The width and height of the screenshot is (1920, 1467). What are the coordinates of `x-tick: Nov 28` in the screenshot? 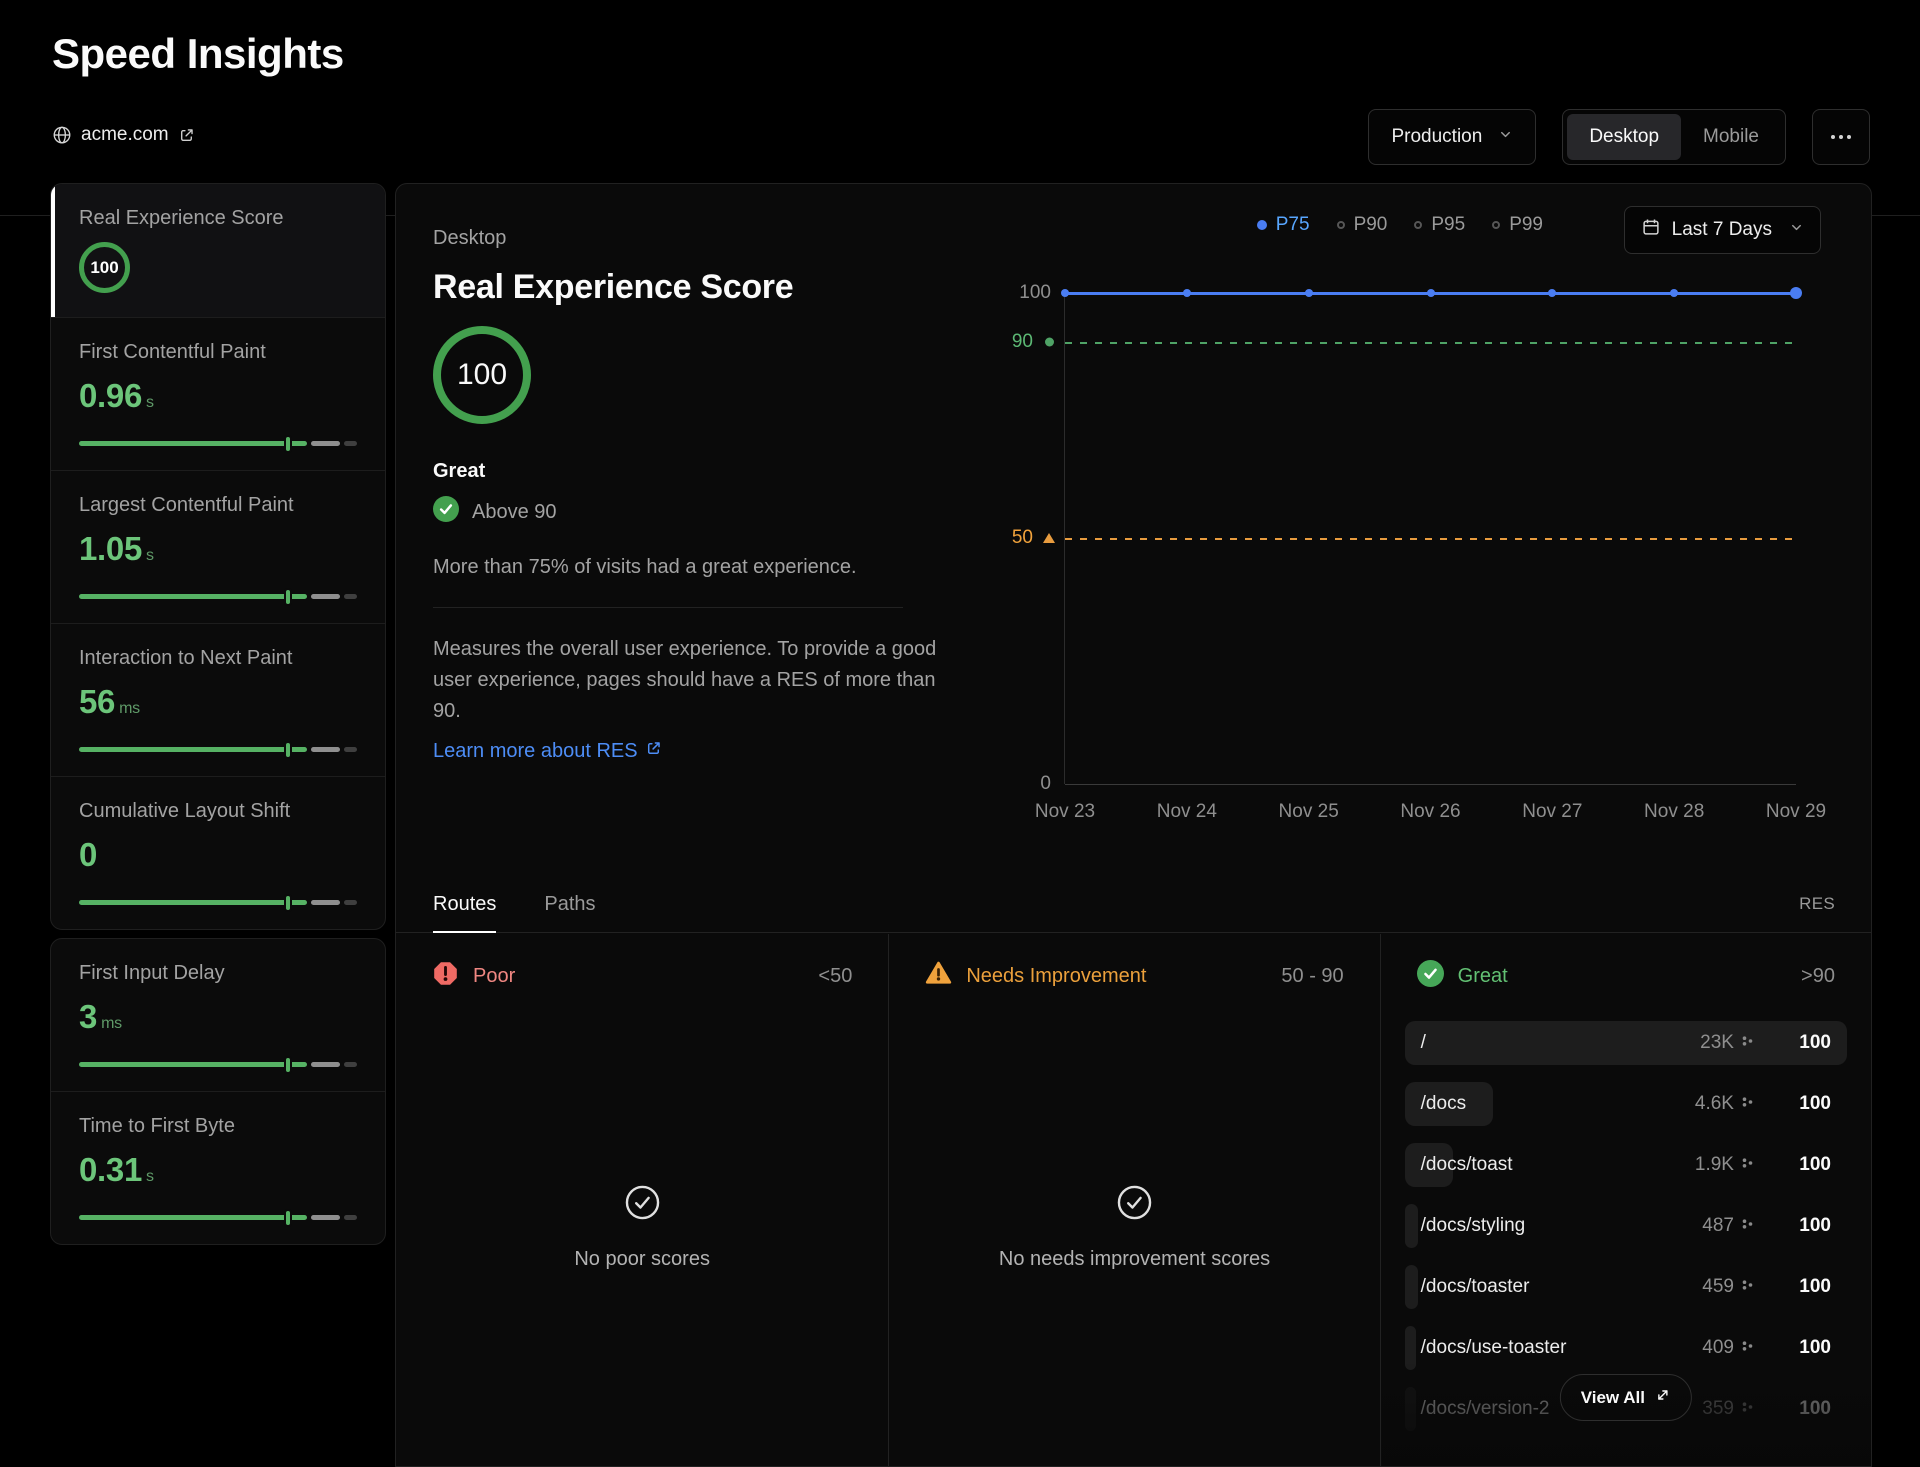 It's located at (1674, 811).